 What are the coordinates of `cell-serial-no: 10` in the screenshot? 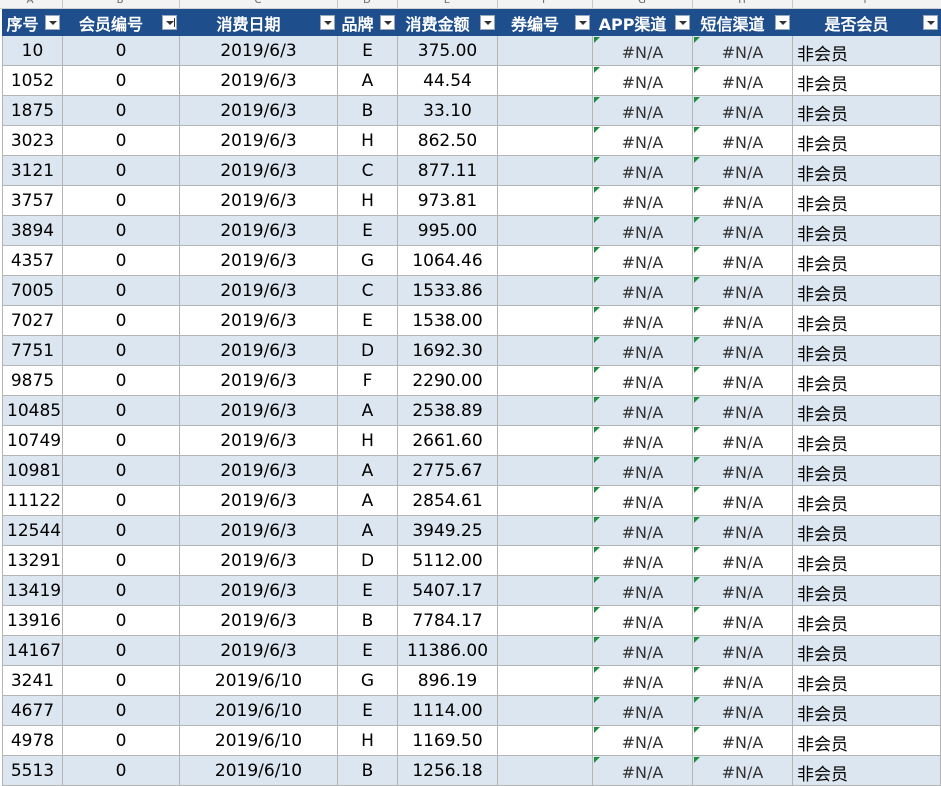 It's located at (32, 50).